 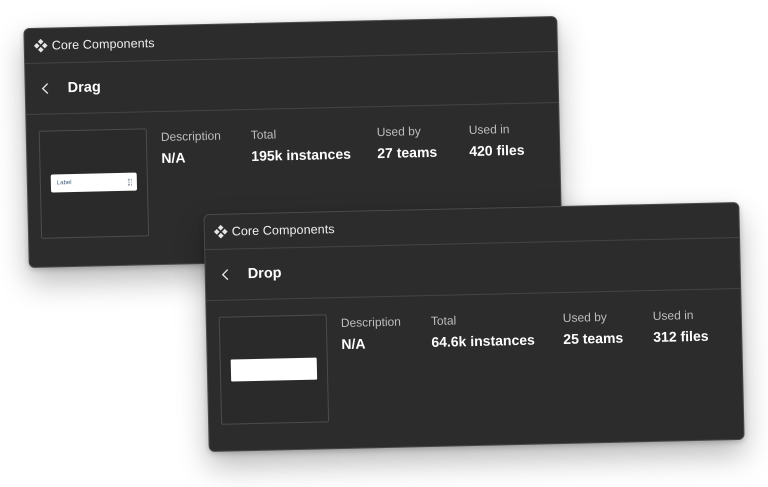 I want to click on component-name: Drop, so click(x=264, y=274).